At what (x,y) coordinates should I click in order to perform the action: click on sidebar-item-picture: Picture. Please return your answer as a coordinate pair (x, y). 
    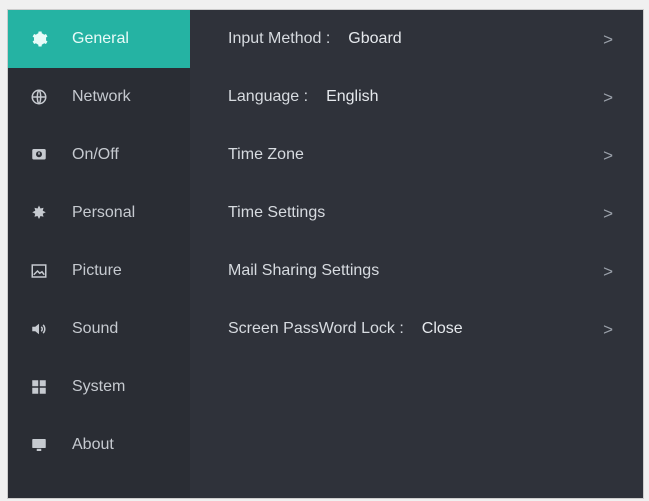
    Looking at the image, I should click on (99, 271).